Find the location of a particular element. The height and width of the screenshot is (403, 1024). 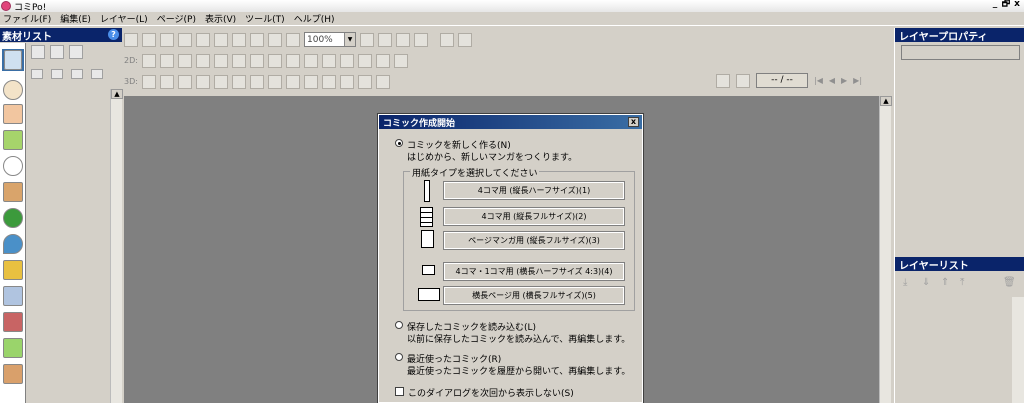

menu-layer: レイヤー(L) is located at coordinates (124, 18).